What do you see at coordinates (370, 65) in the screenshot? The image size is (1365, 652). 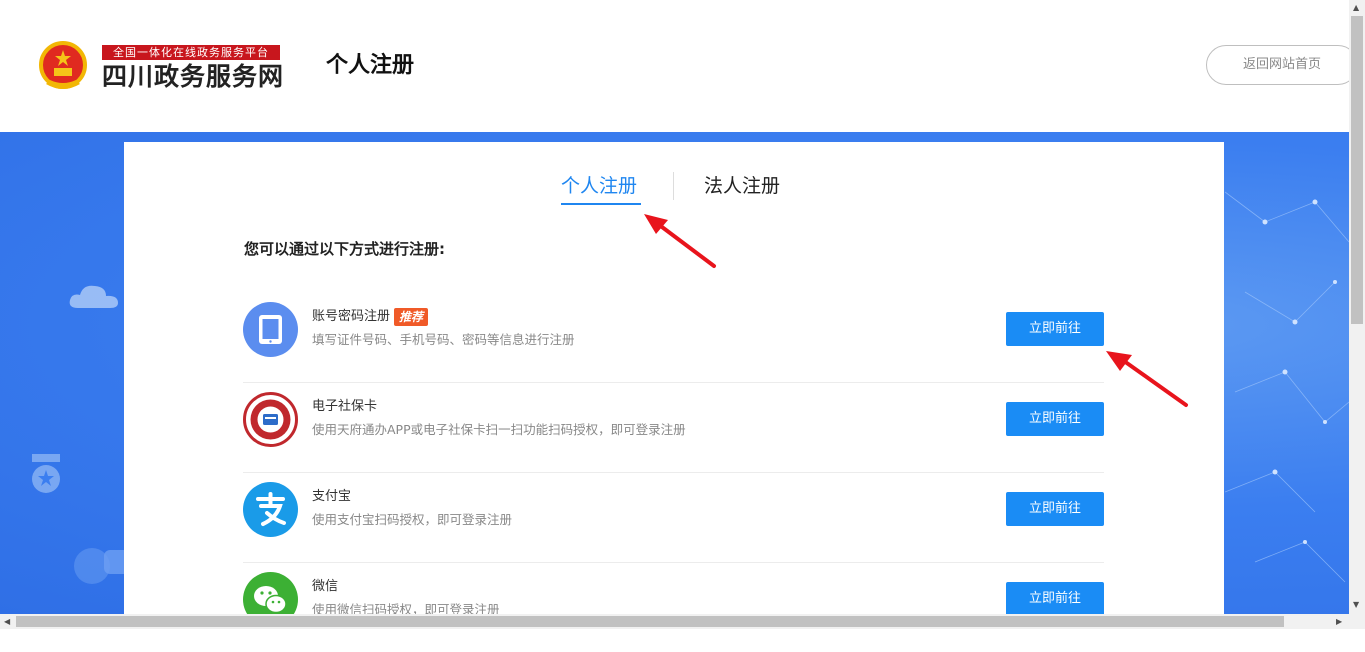 I see `page-title: 个人注册` at bounding box center [370, 65].